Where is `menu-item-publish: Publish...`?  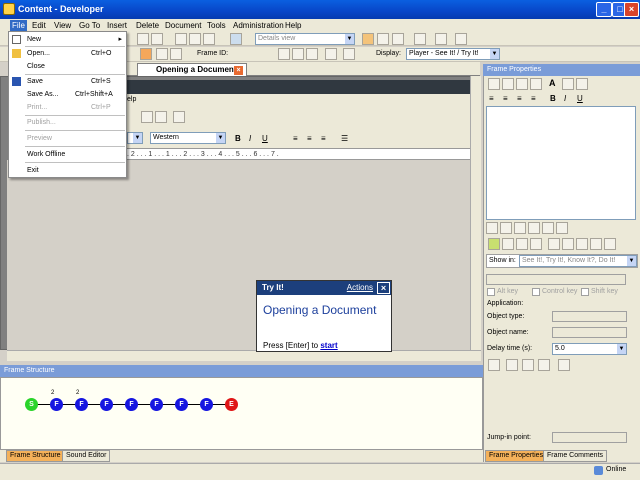
menu-item-publish: Publish... is located at coordinates (67, 122).